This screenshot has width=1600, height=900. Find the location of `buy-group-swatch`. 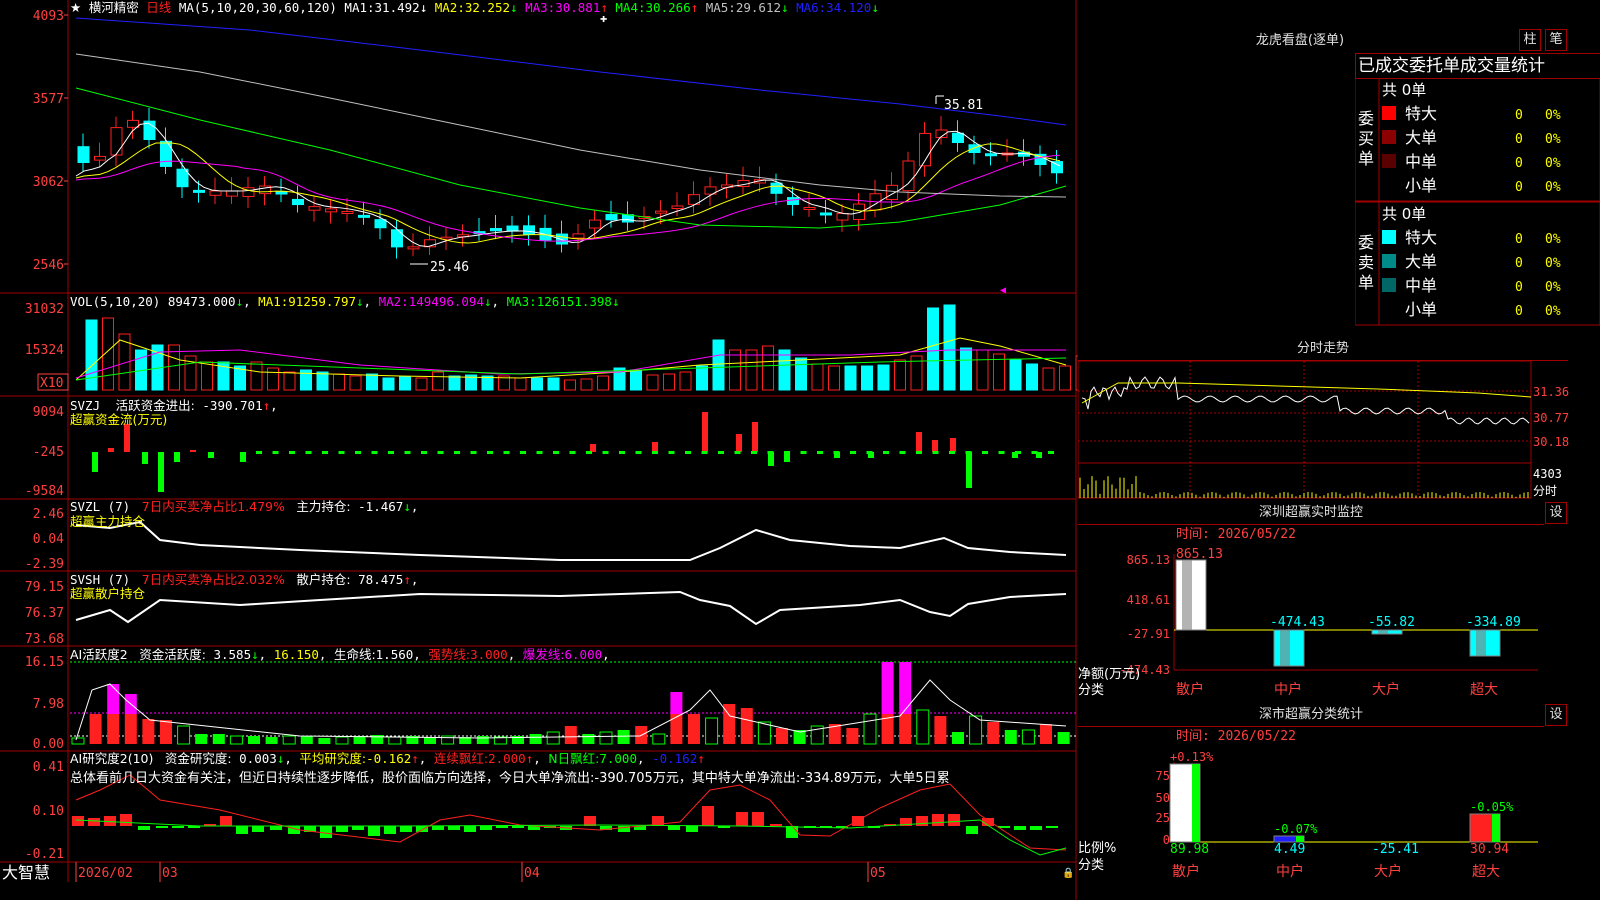

buy-group-swatch is located at coordinates (1389, 137).